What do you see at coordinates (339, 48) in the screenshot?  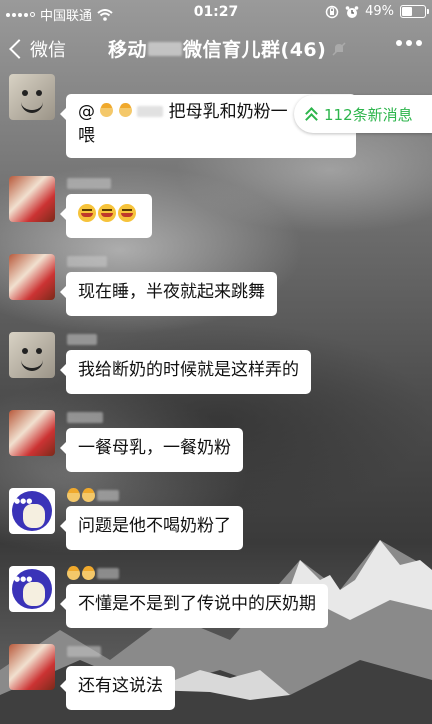 I see `mute-icon` at bounding box center [339, 48].